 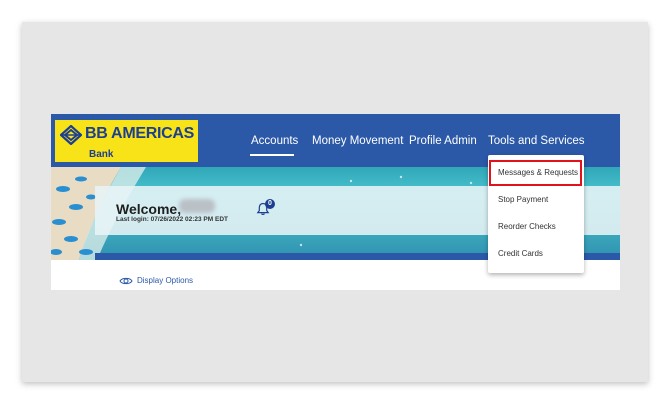 What do you see at coordinates (535, 173) in the screenshot?
I see `menu-item-messages-requests: Messages & Requests` at bounding box center [535, 173].